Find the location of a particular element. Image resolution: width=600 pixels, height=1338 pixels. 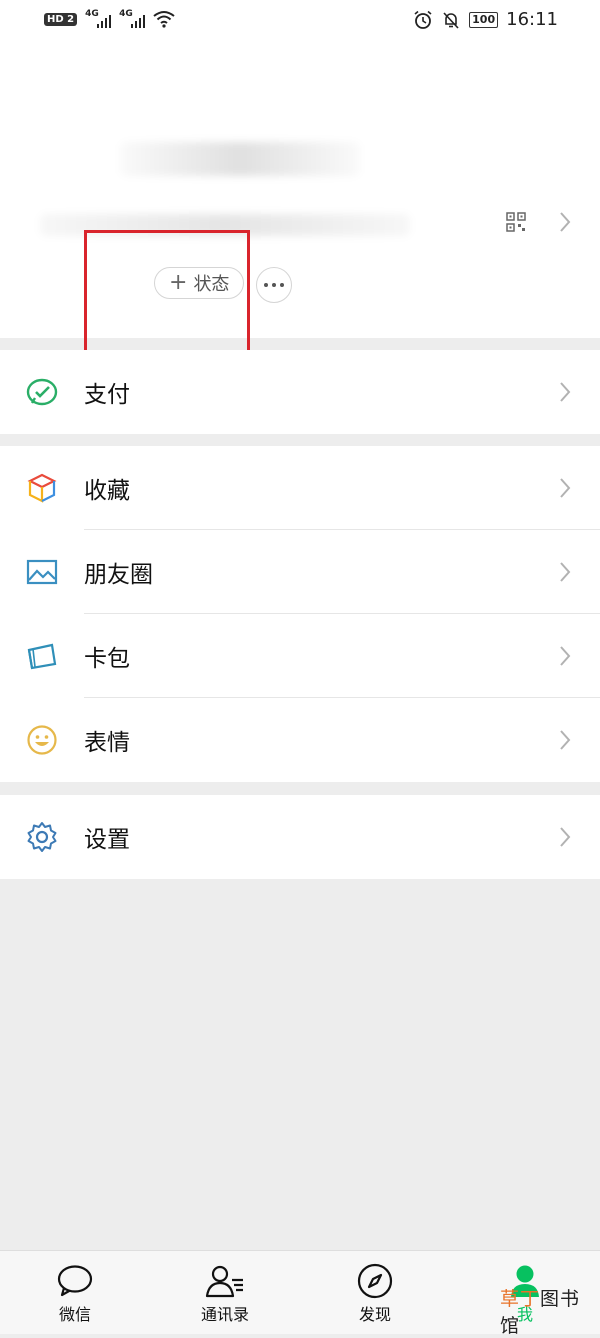

tab-discover: 发现 is located at coordinates (375, 1294).